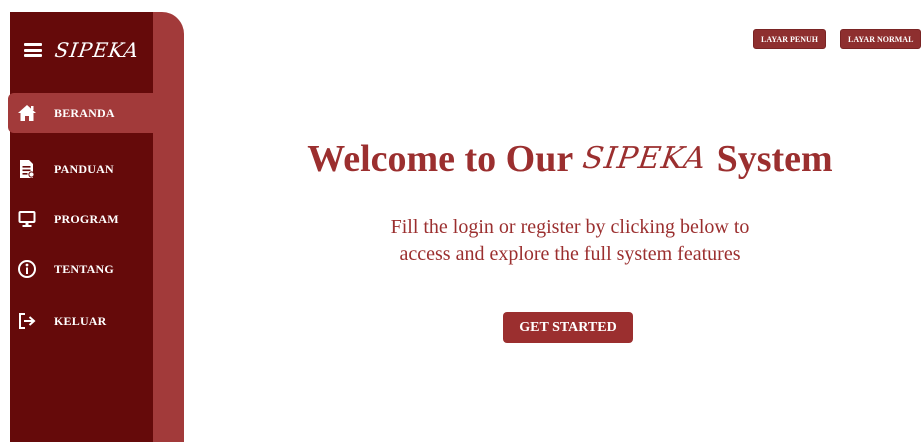 The image size is (922, 442). What do you see at coordinates (440, 159) in the screenshot?
I see `hero-title-prefix: Welcome to Our` at bounding box center [440, 159].